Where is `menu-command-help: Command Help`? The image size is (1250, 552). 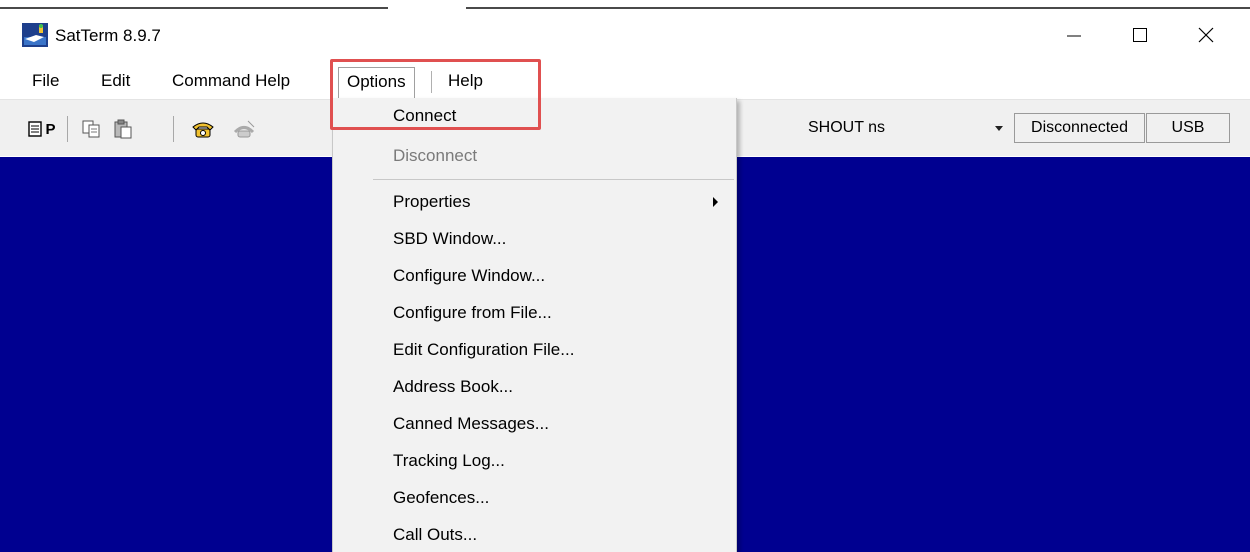
menu-command-help: Command Help is located at coordinates (231, 81).